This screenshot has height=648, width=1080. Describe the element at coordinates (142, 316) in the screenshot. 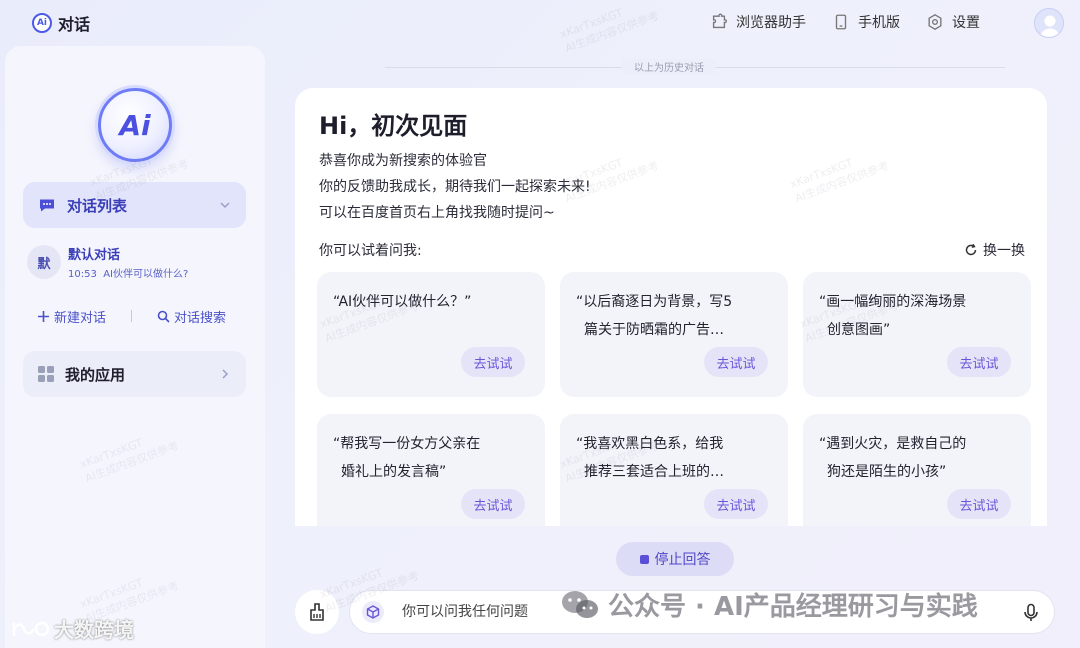

I see `sidebar-links: 新建对话 对话搜索` at that location.